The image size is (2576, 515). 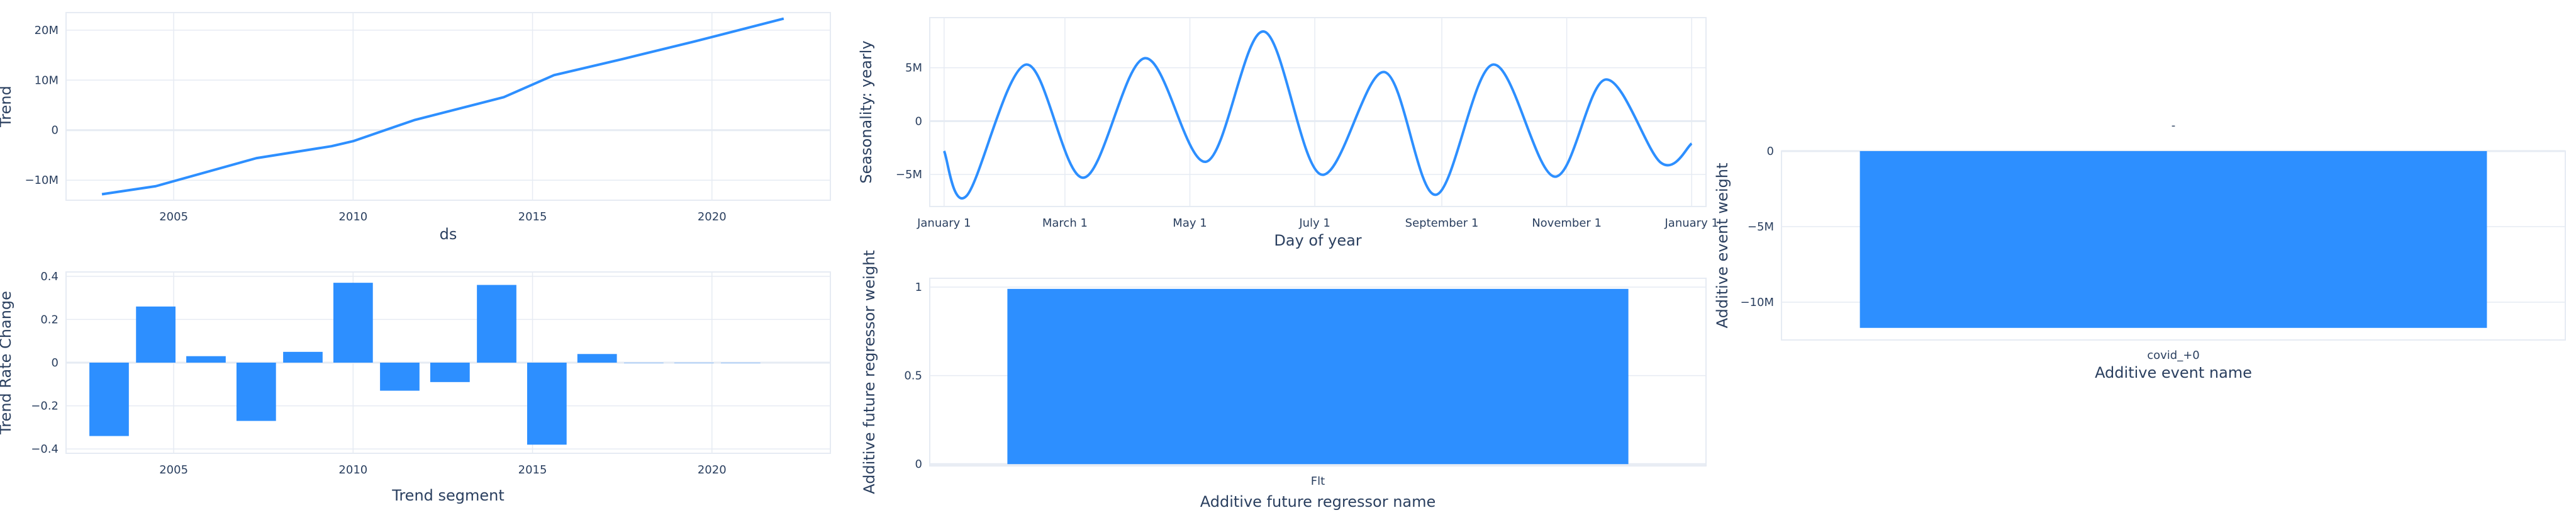 I want to click on x-tick-label: May 1, so click(x=1190, y=223).